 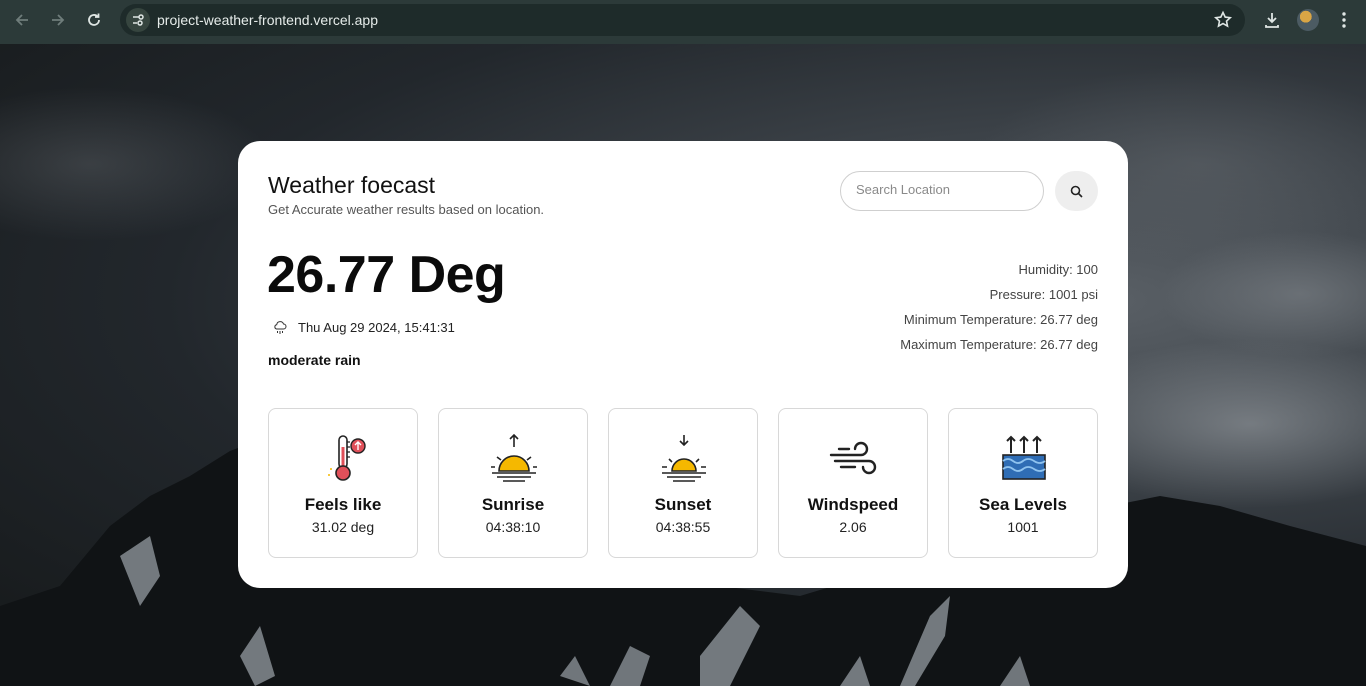 I want to click on sunrise-label: Sunrise, so click(x=513, y=504).